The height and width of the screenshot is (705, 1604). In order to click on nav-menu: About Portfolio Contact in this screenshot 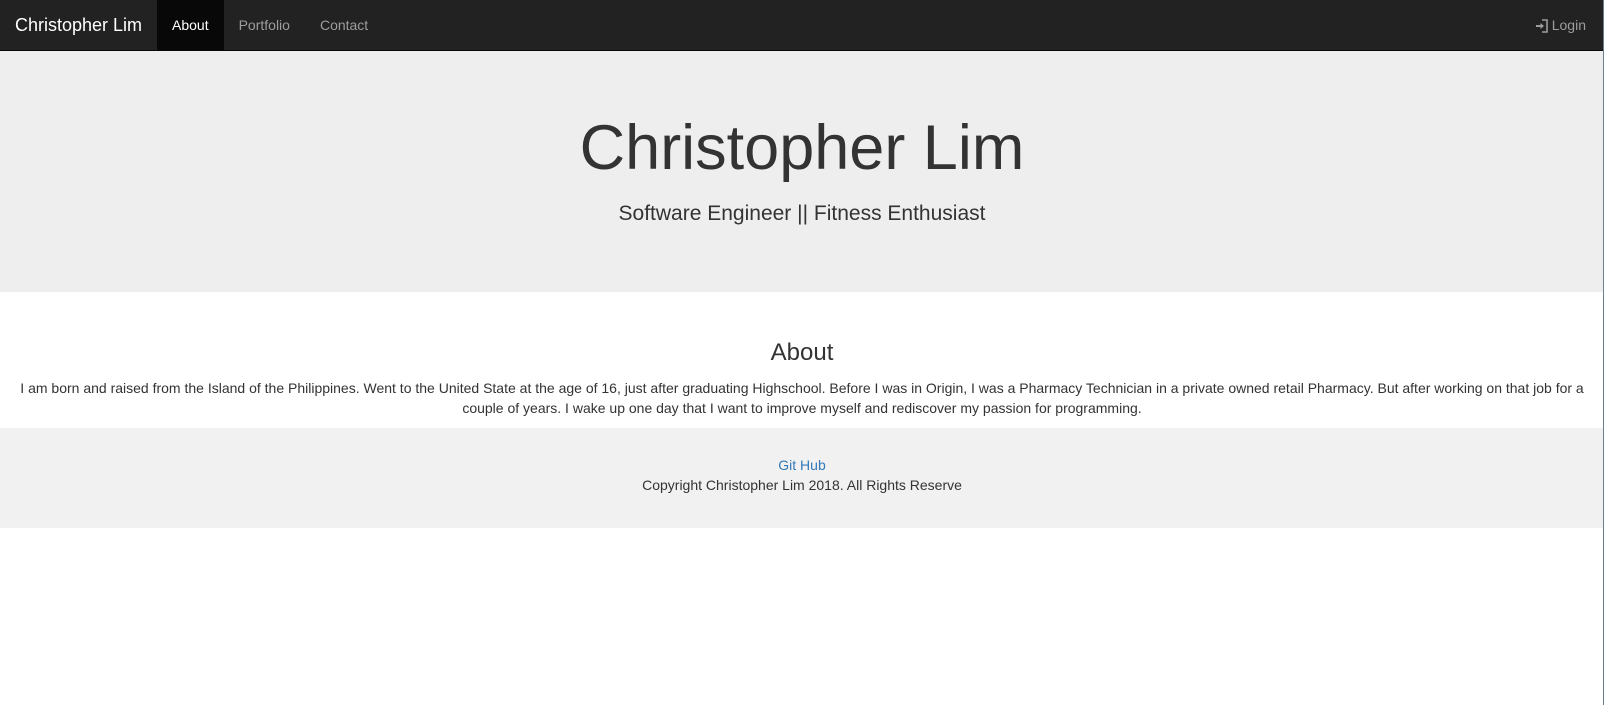, I will do `click(270, 25)`.